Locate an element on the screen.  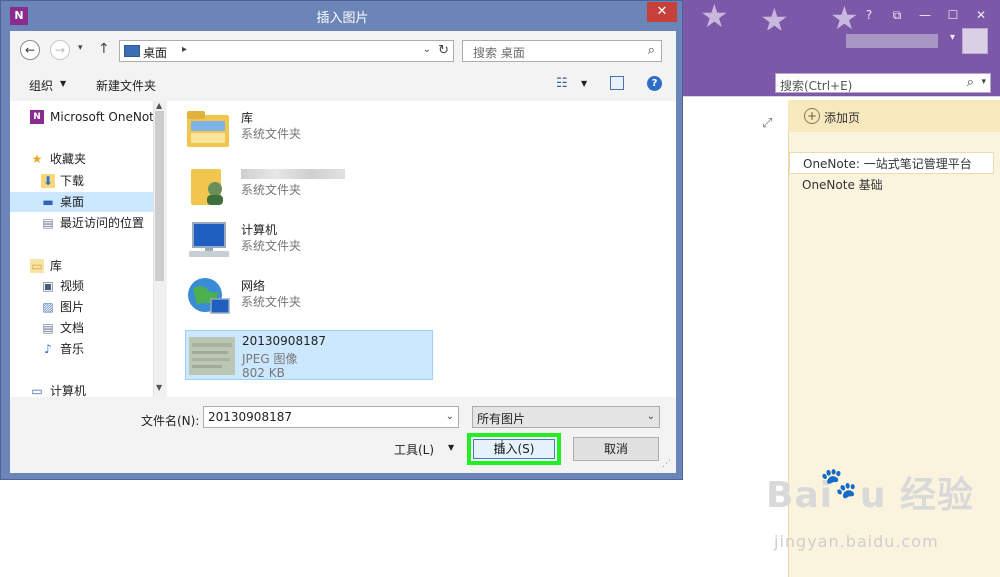
tree-item-favorites: ★ 收藏夹 is located at coordinates (81, 159).